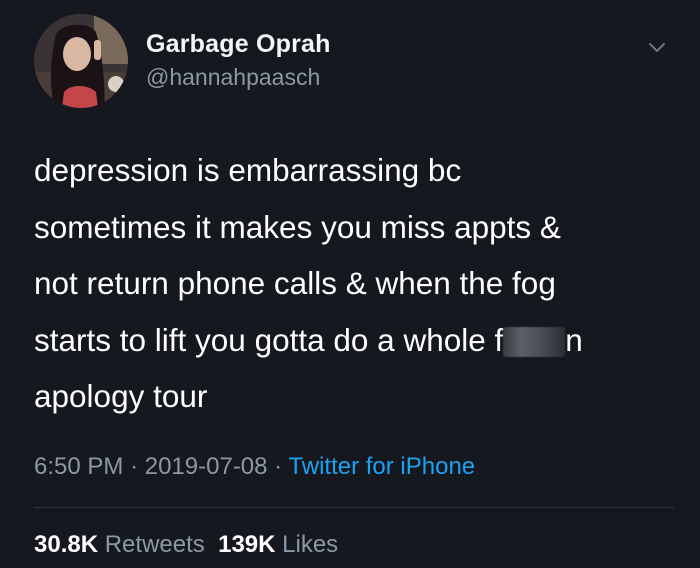 The image size is (700, 568). Describe the element at coordinates (238, 44) in the screenshot. I see `display-name: Garbage Oprah` at that location.